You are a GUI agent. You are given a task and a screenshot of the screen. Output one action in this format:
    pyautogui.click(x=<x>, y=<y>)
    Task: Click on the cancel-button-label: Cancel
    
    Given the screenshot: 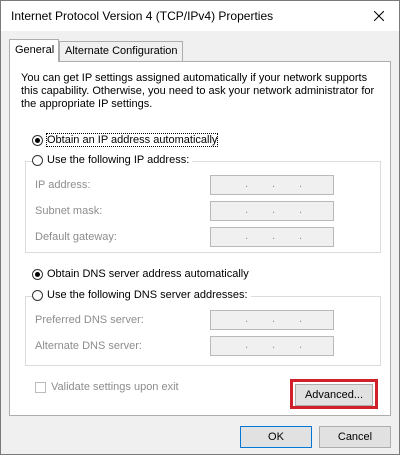 What is the action you would take?
    pyautogui.click(x=355, y=437)
    